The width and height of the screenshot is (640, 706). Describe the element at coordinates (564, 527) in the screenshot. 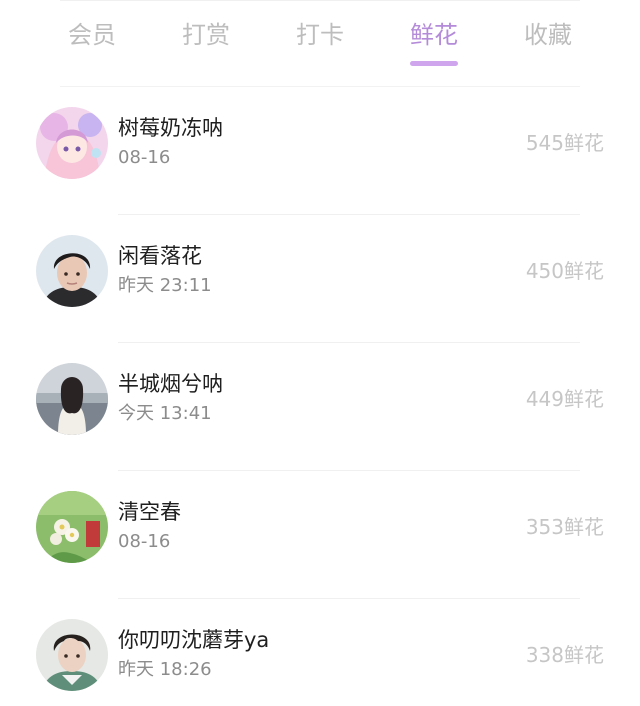

I see `flower-amount: 353鲜花` at that location.